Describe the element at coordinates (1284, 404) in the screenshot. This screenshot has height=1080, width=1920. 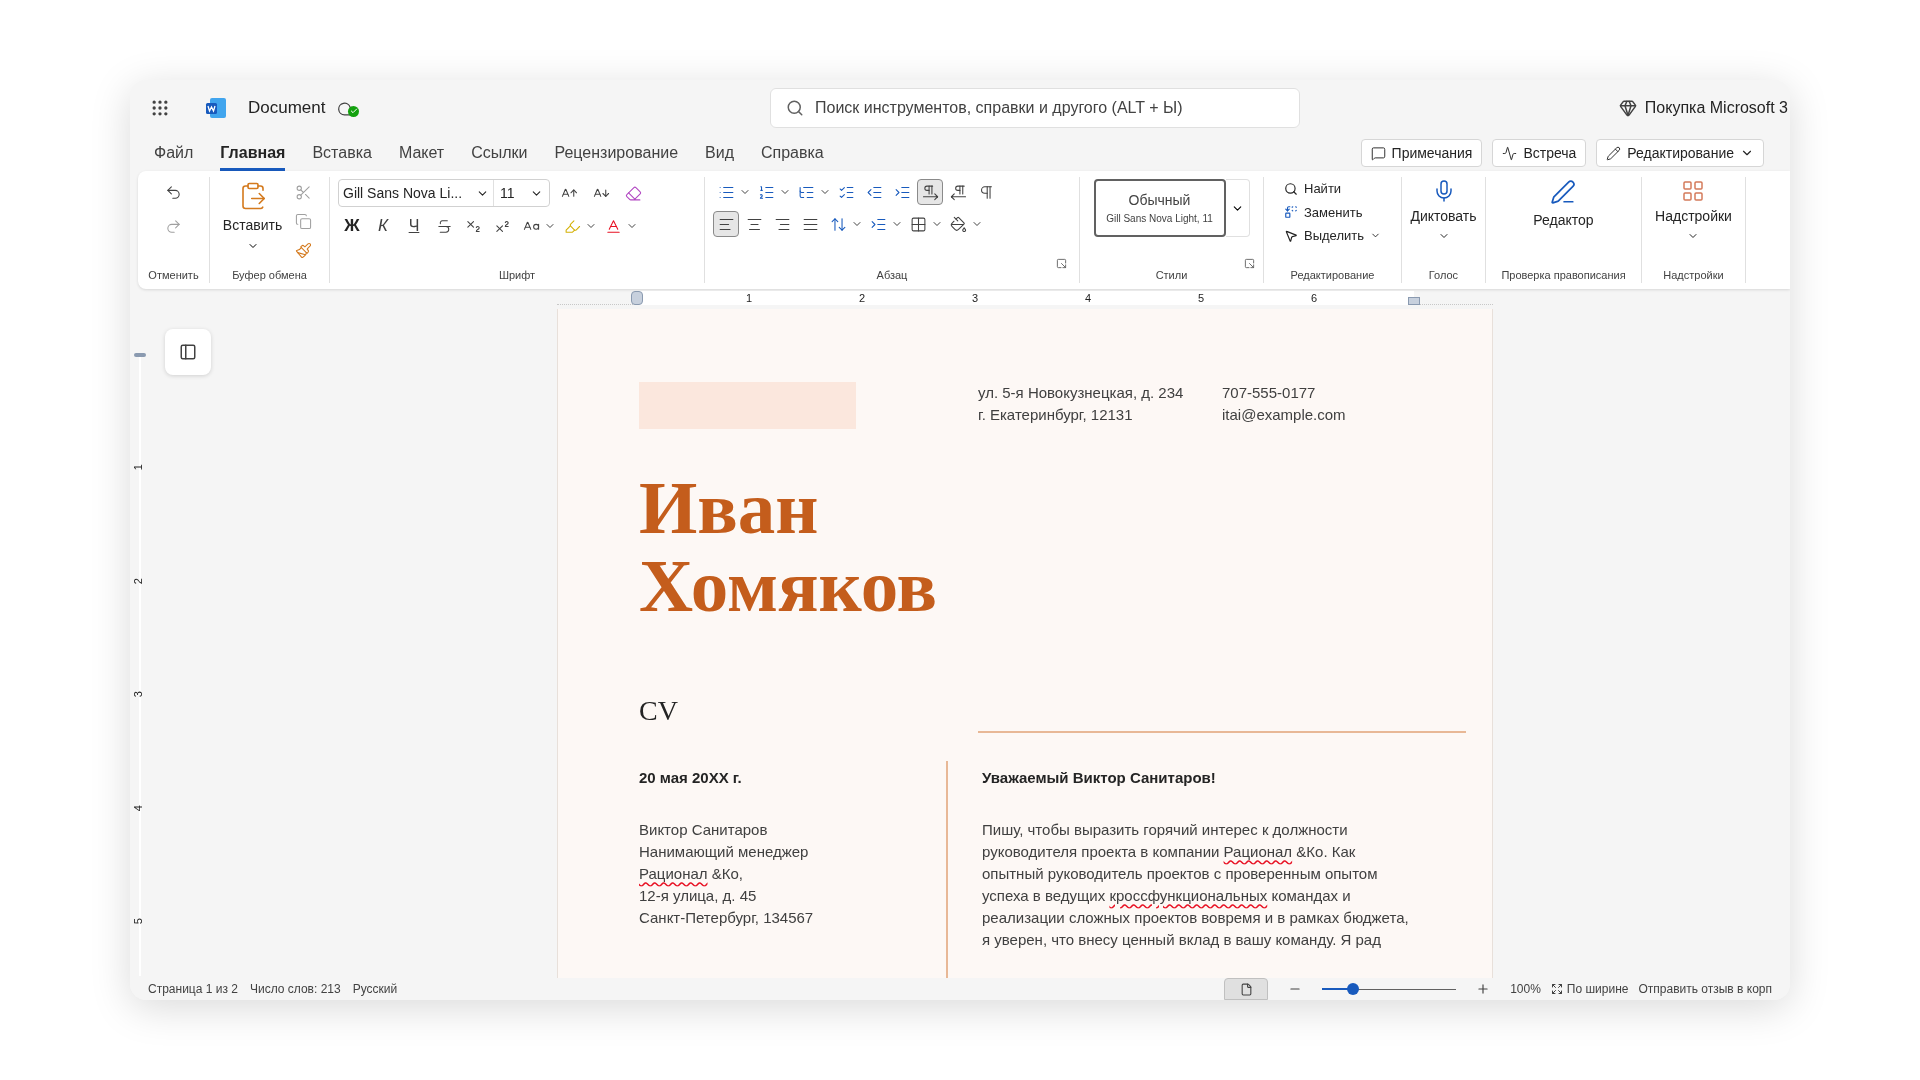
I see `sender-contact: 707-555-0177 itai@example.com` at that location.